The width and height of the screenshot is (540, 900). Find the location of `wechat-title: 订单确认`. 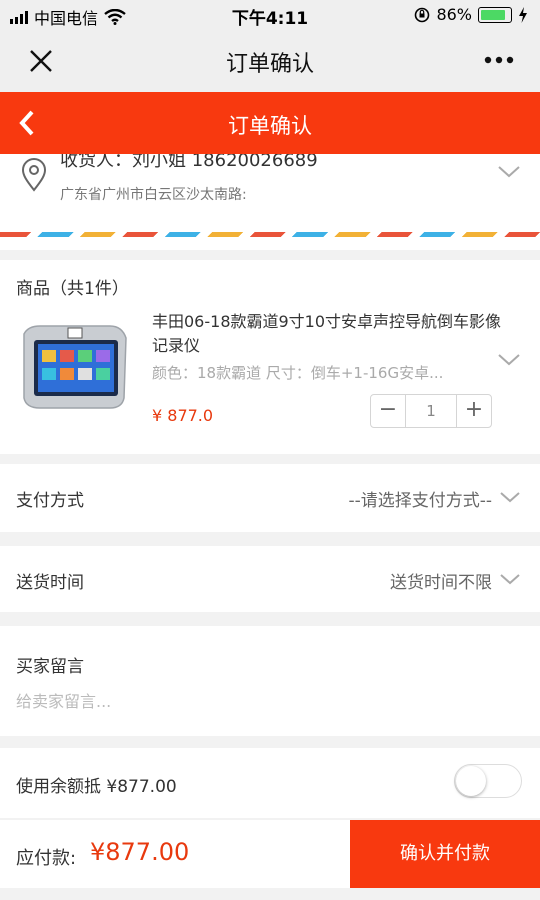

wechat-title: 订单确认 is located at coordinates (269, 64).